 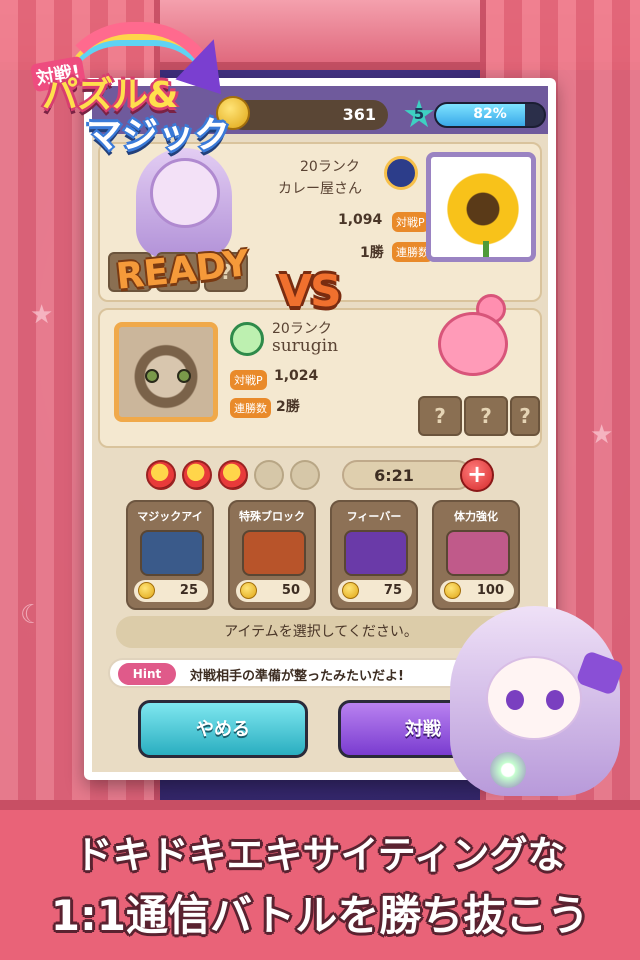 I want to click on sunflower-icon, so click(x=483, y=209).